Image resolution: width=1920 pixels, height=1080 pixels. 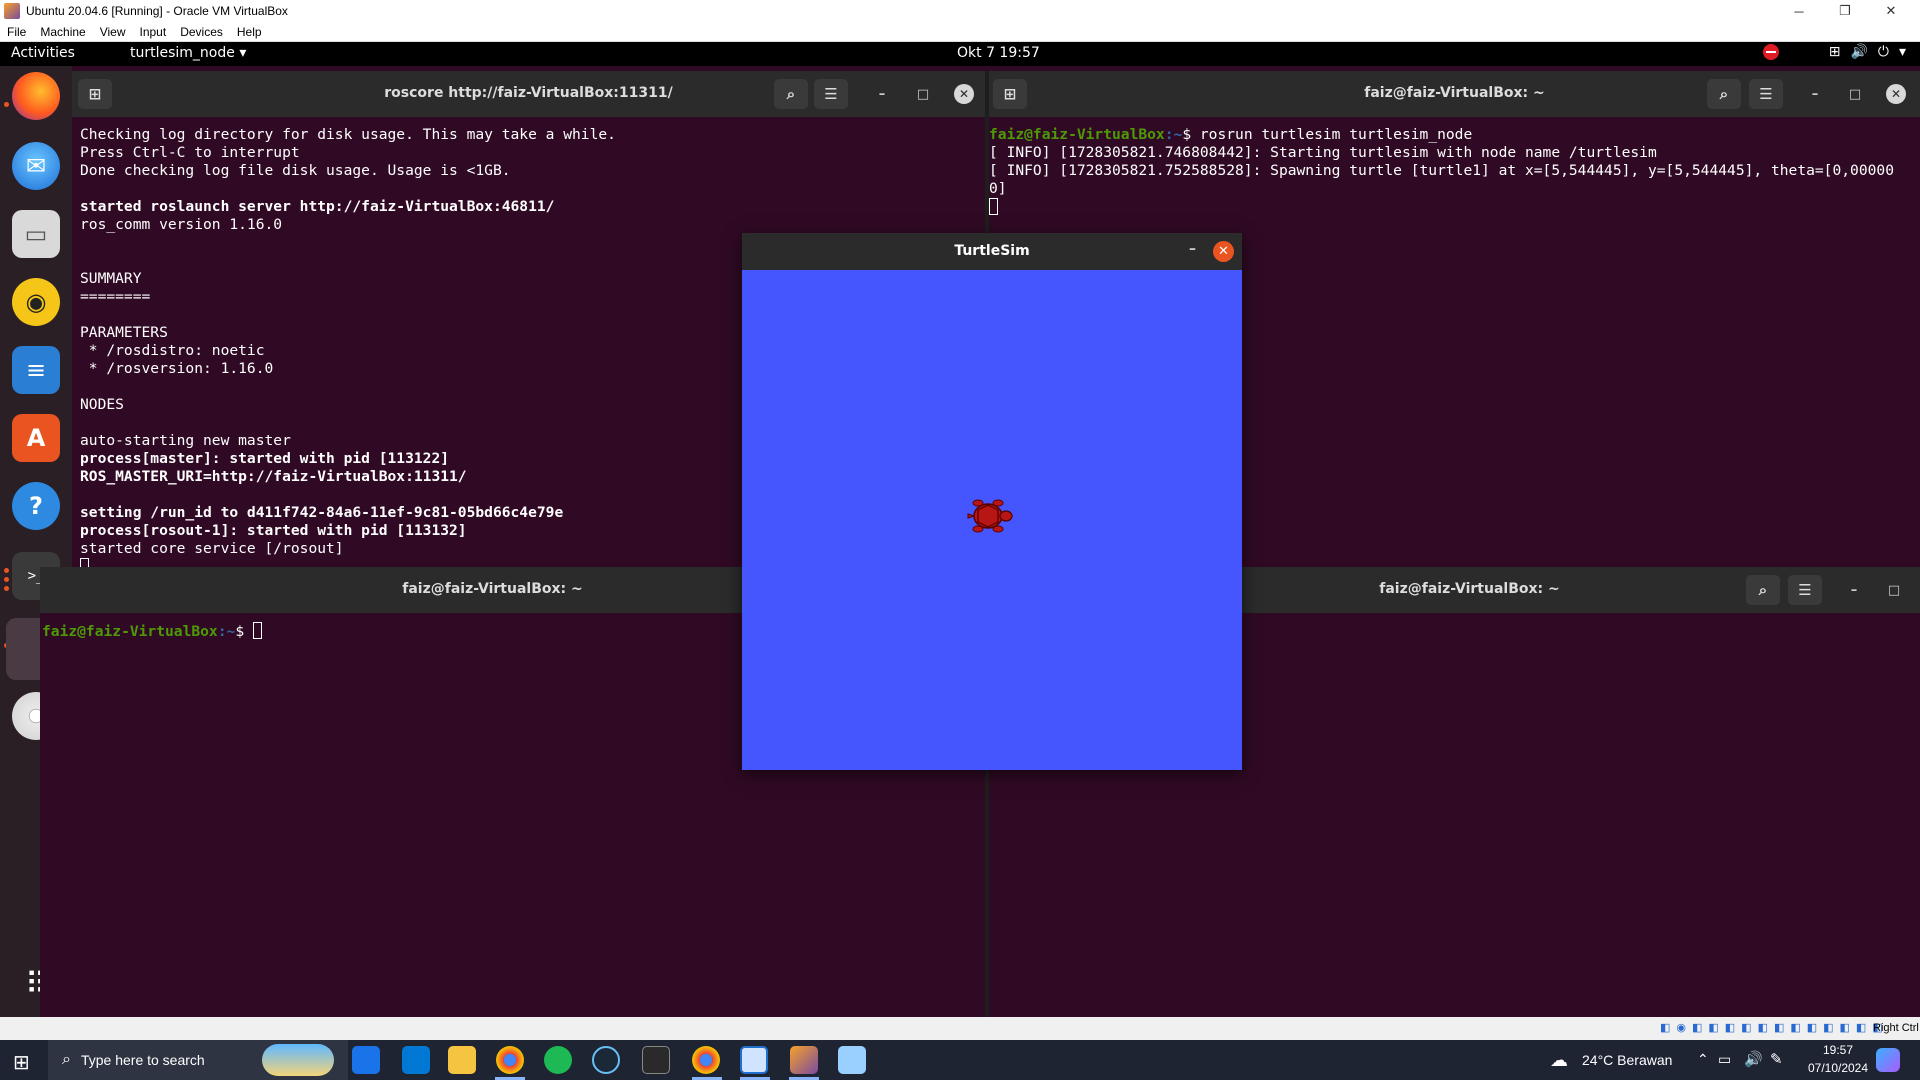 I want to click on epic-games-icon, so click(x=656, y=1060).